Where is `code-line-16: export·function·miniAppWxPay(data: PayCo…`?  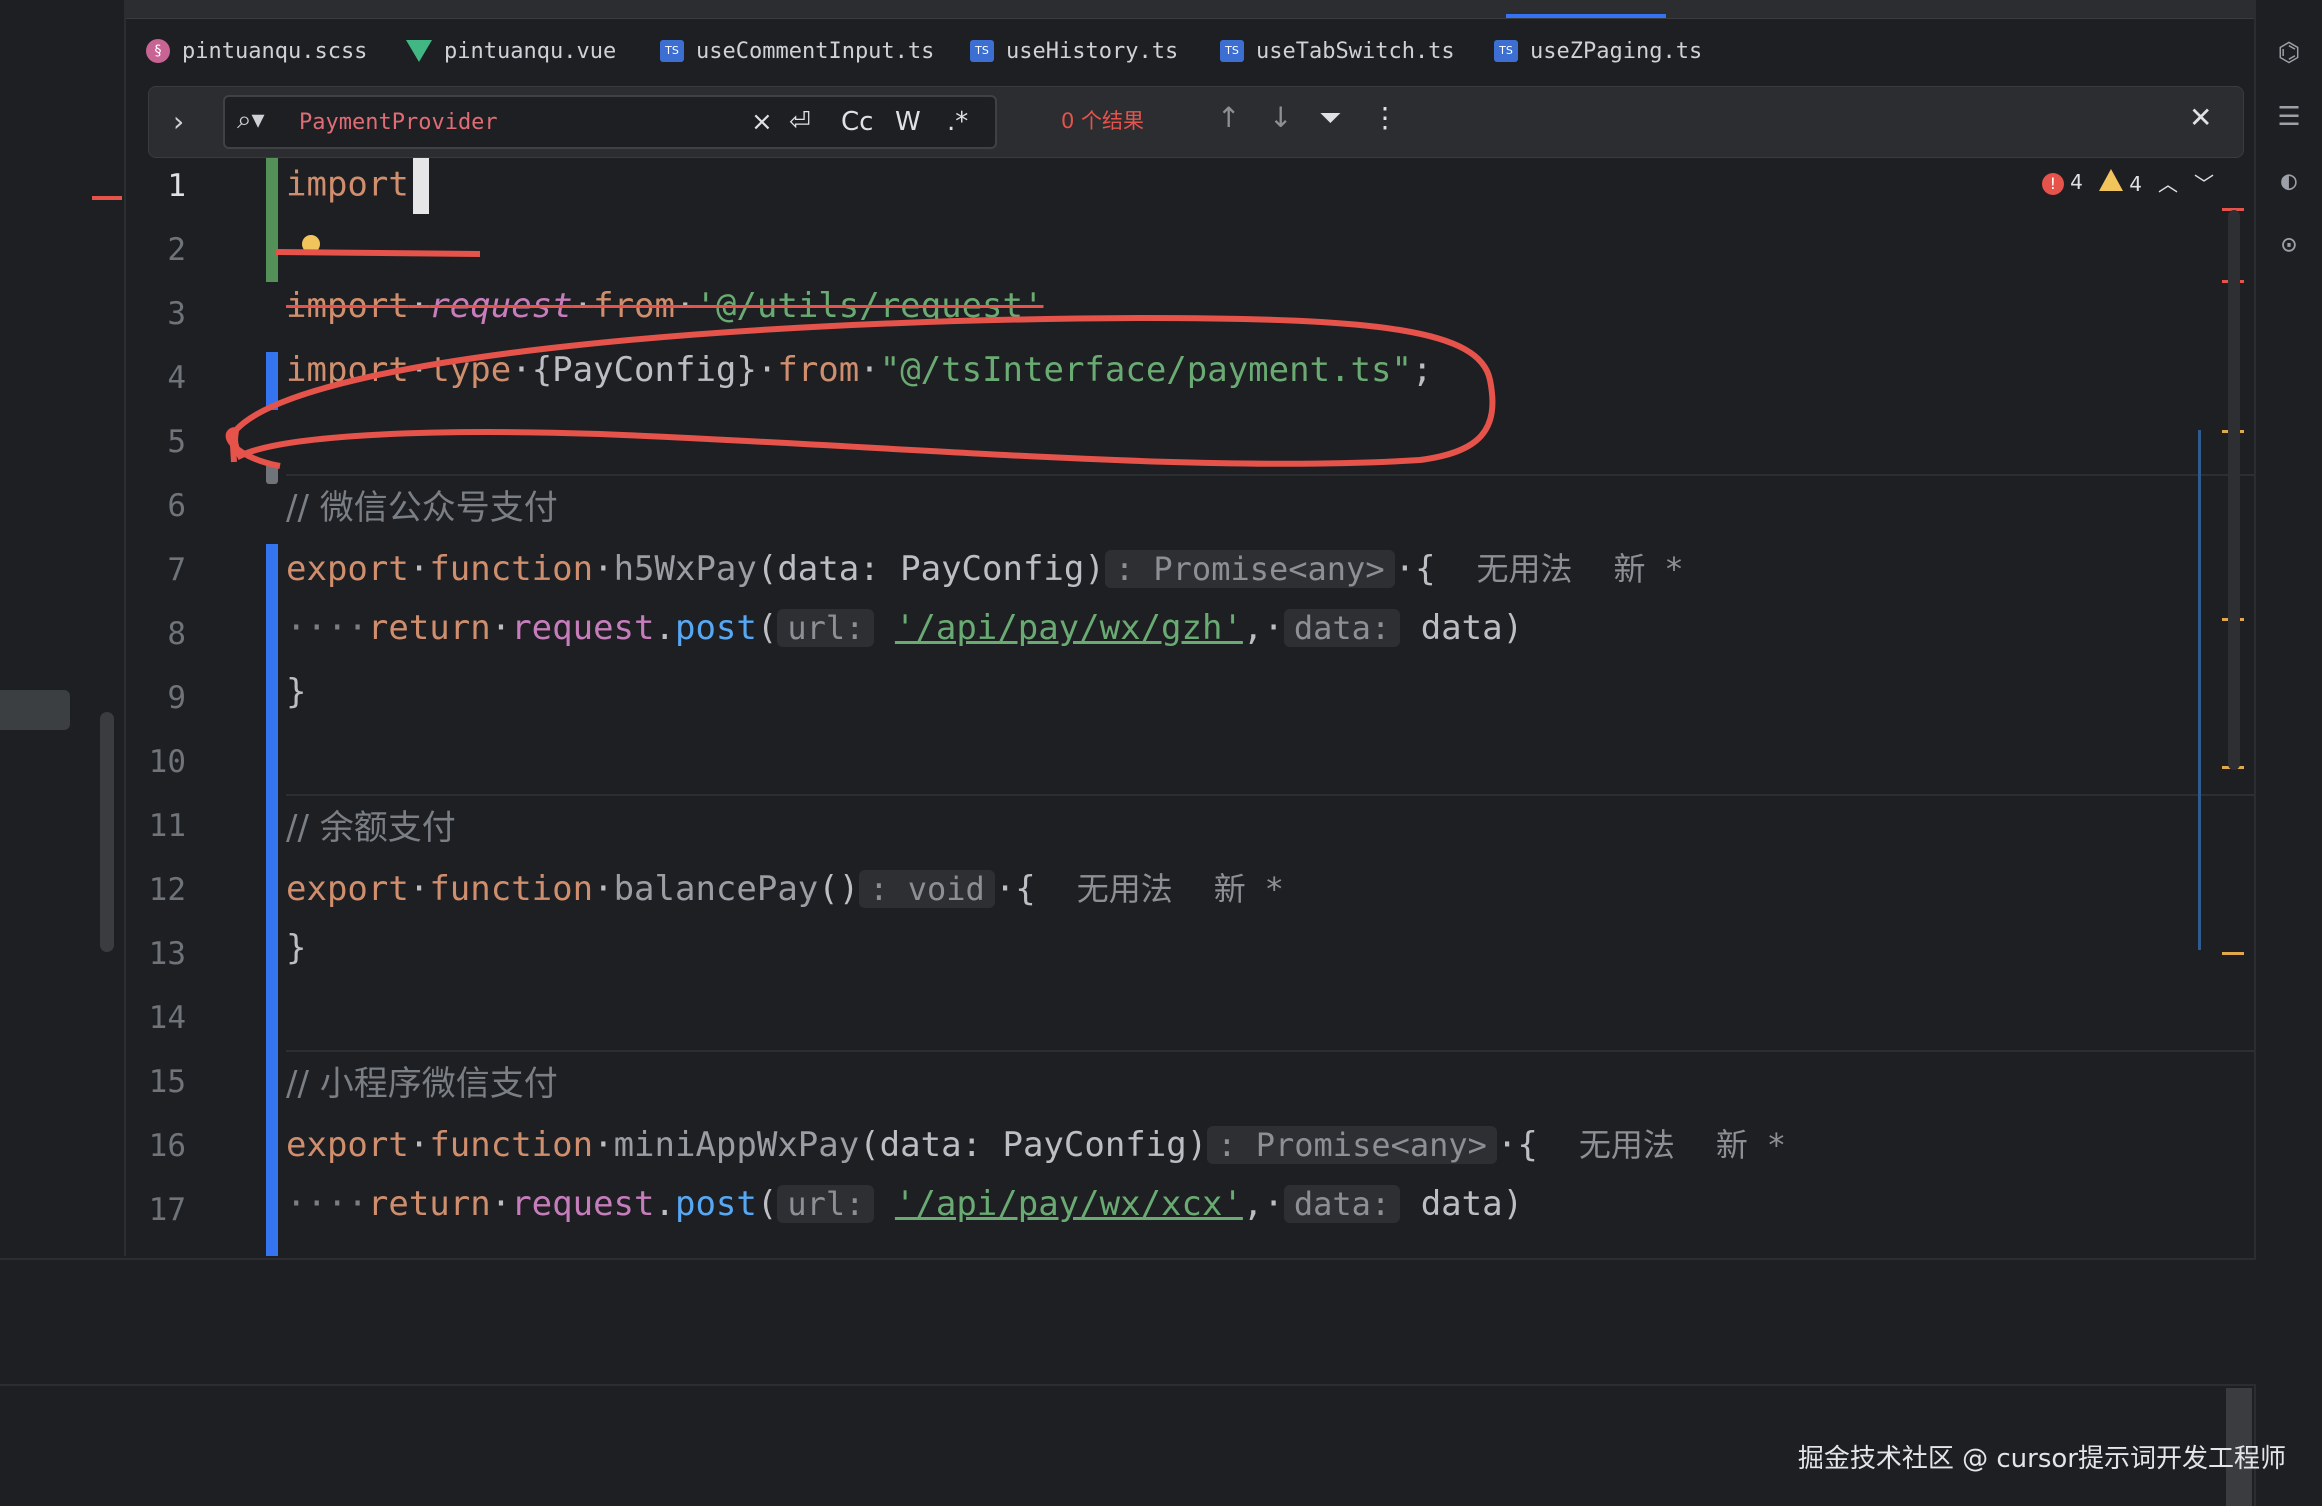
code-line-16: export·function·miniAppWxPay(data: PayCo… is located at coordinates (1035, 1145).